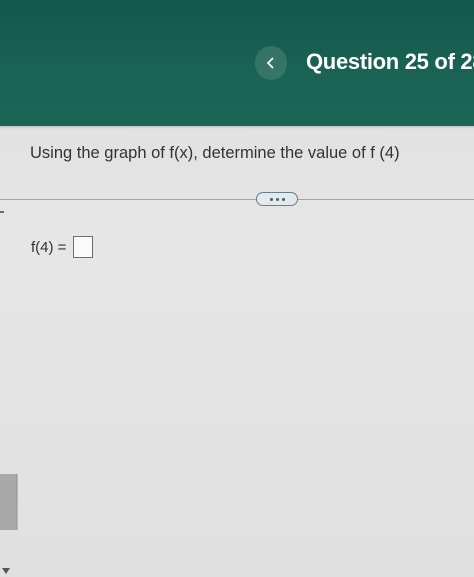 This screenshot has height=577, width=474. I want to click on answer-input-box, so click(83, 247).